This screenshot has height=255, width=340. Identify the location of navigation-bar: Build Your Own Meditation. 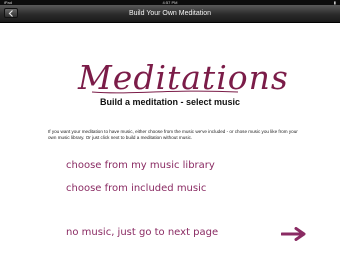
(170, 14).